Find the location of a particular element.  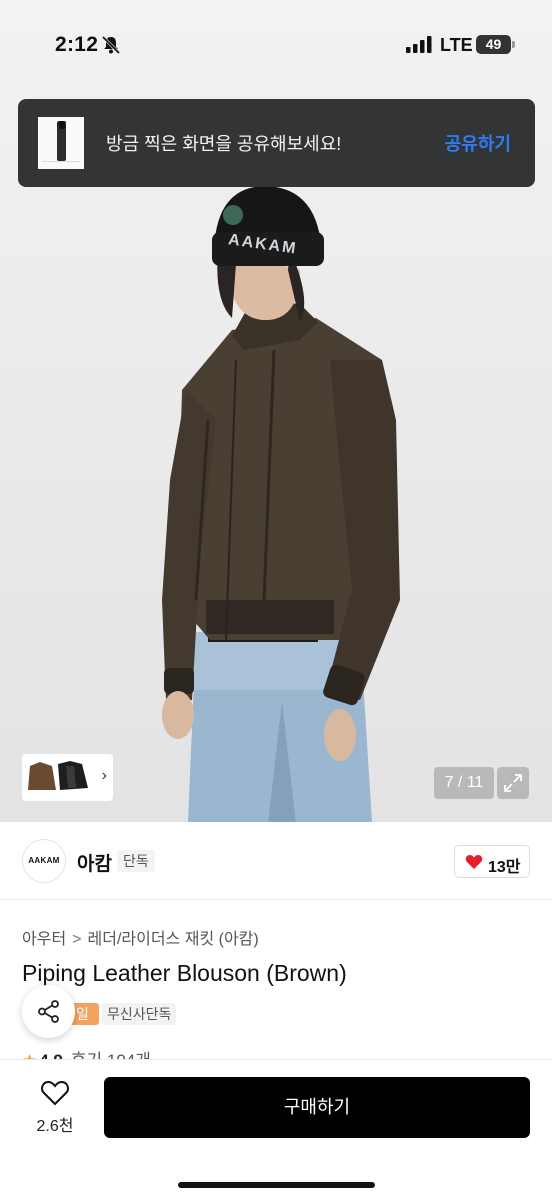

bell-slash-icon is located at coordinates (111, 45).